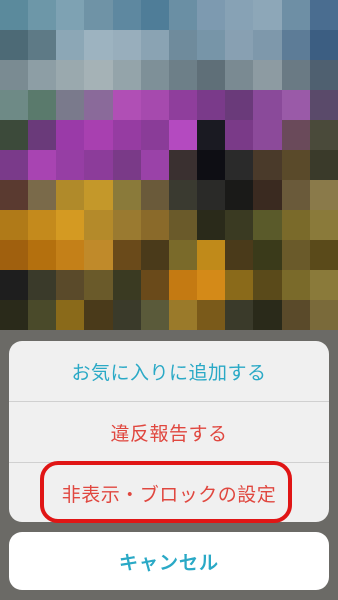  I want to click on report-violation-button: 違反報告する, so click(169, 431).